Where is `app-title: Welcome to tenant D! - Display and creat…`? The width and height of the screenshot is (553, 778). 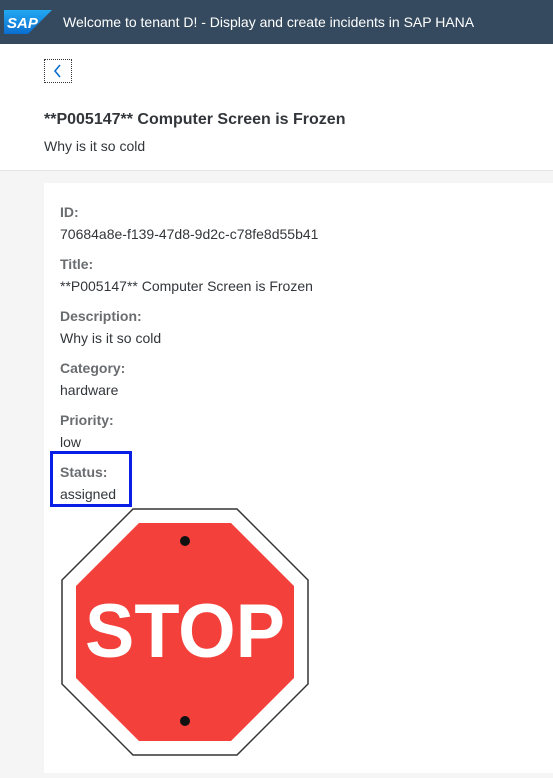 app-title: Welcome to tenant D! - Display and creat… is located at coordinates (269, 22).